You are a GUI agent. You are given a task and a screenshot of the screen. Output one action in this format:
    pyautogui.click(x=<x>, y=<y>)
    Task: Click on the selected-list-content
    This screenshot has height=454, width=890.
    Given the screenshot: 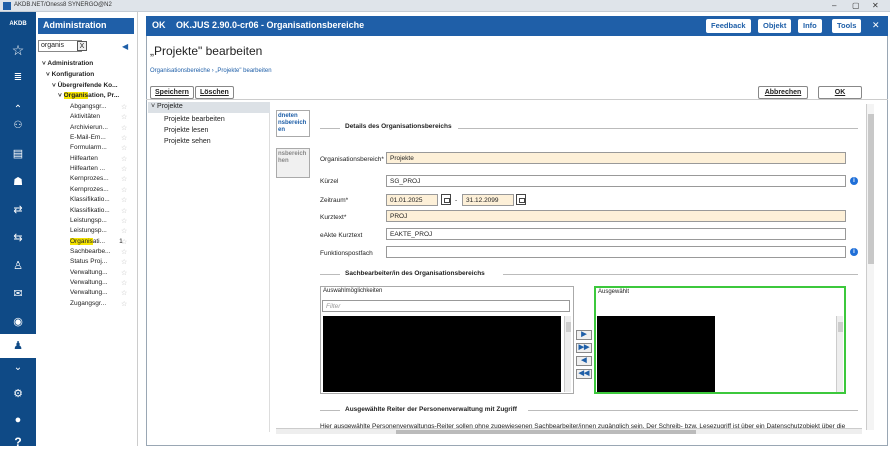 What is the action you would take?
    pyautogui.click(x=656, y=354)
    